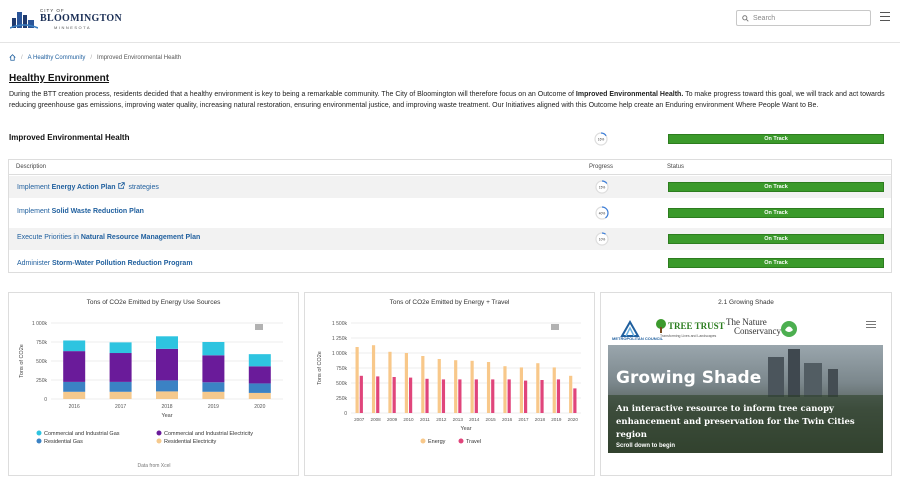 This screenshot has width=900, height=482. I want to click on y-tick-label: 250k, so click(341, 399).